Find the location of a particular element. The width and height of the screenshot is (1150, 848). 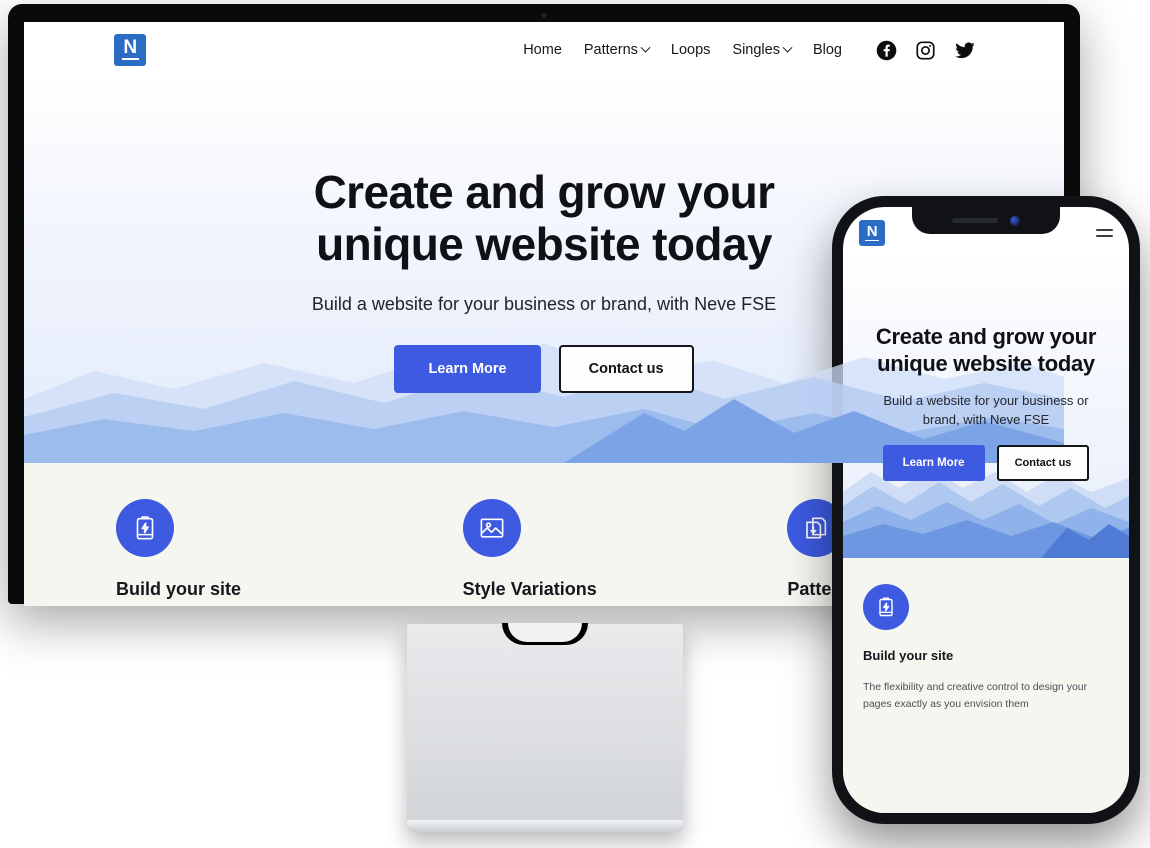

nav-item-label: Patterns is located at coordinates (610, 50).